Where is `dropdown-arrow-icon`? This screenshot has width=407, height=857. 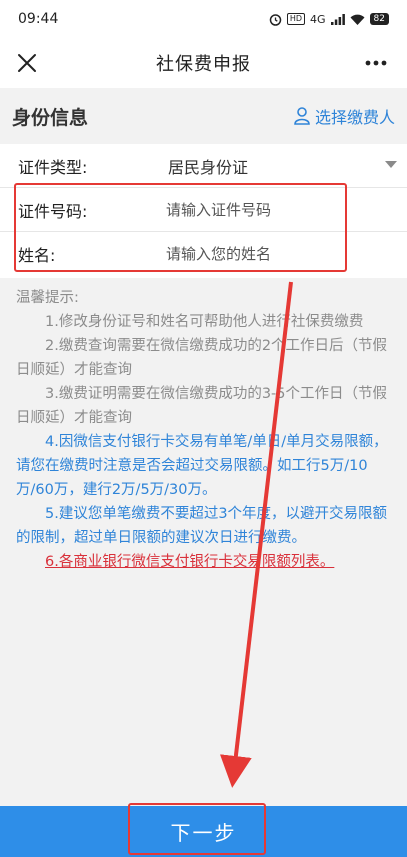
dropdown-arrow-icon is located at coordinates (391, 164).